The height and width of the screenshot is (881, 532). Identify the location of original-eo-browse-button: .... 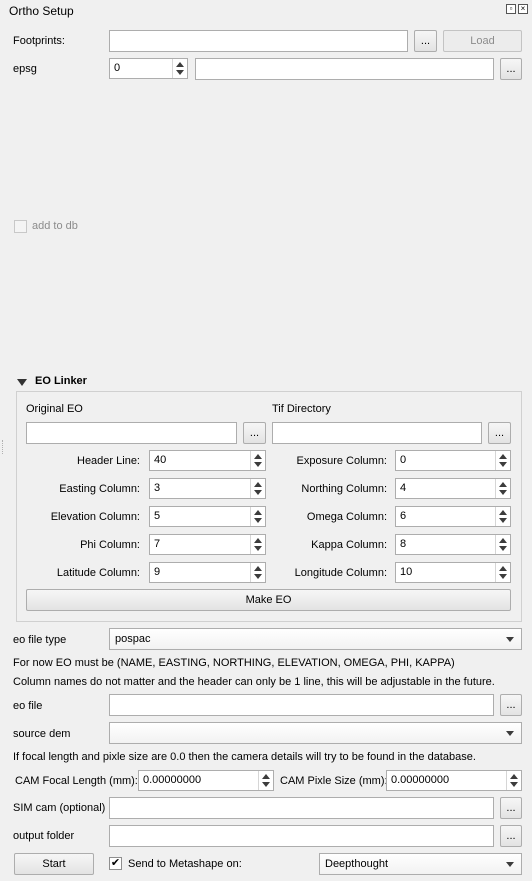
(254, 433).